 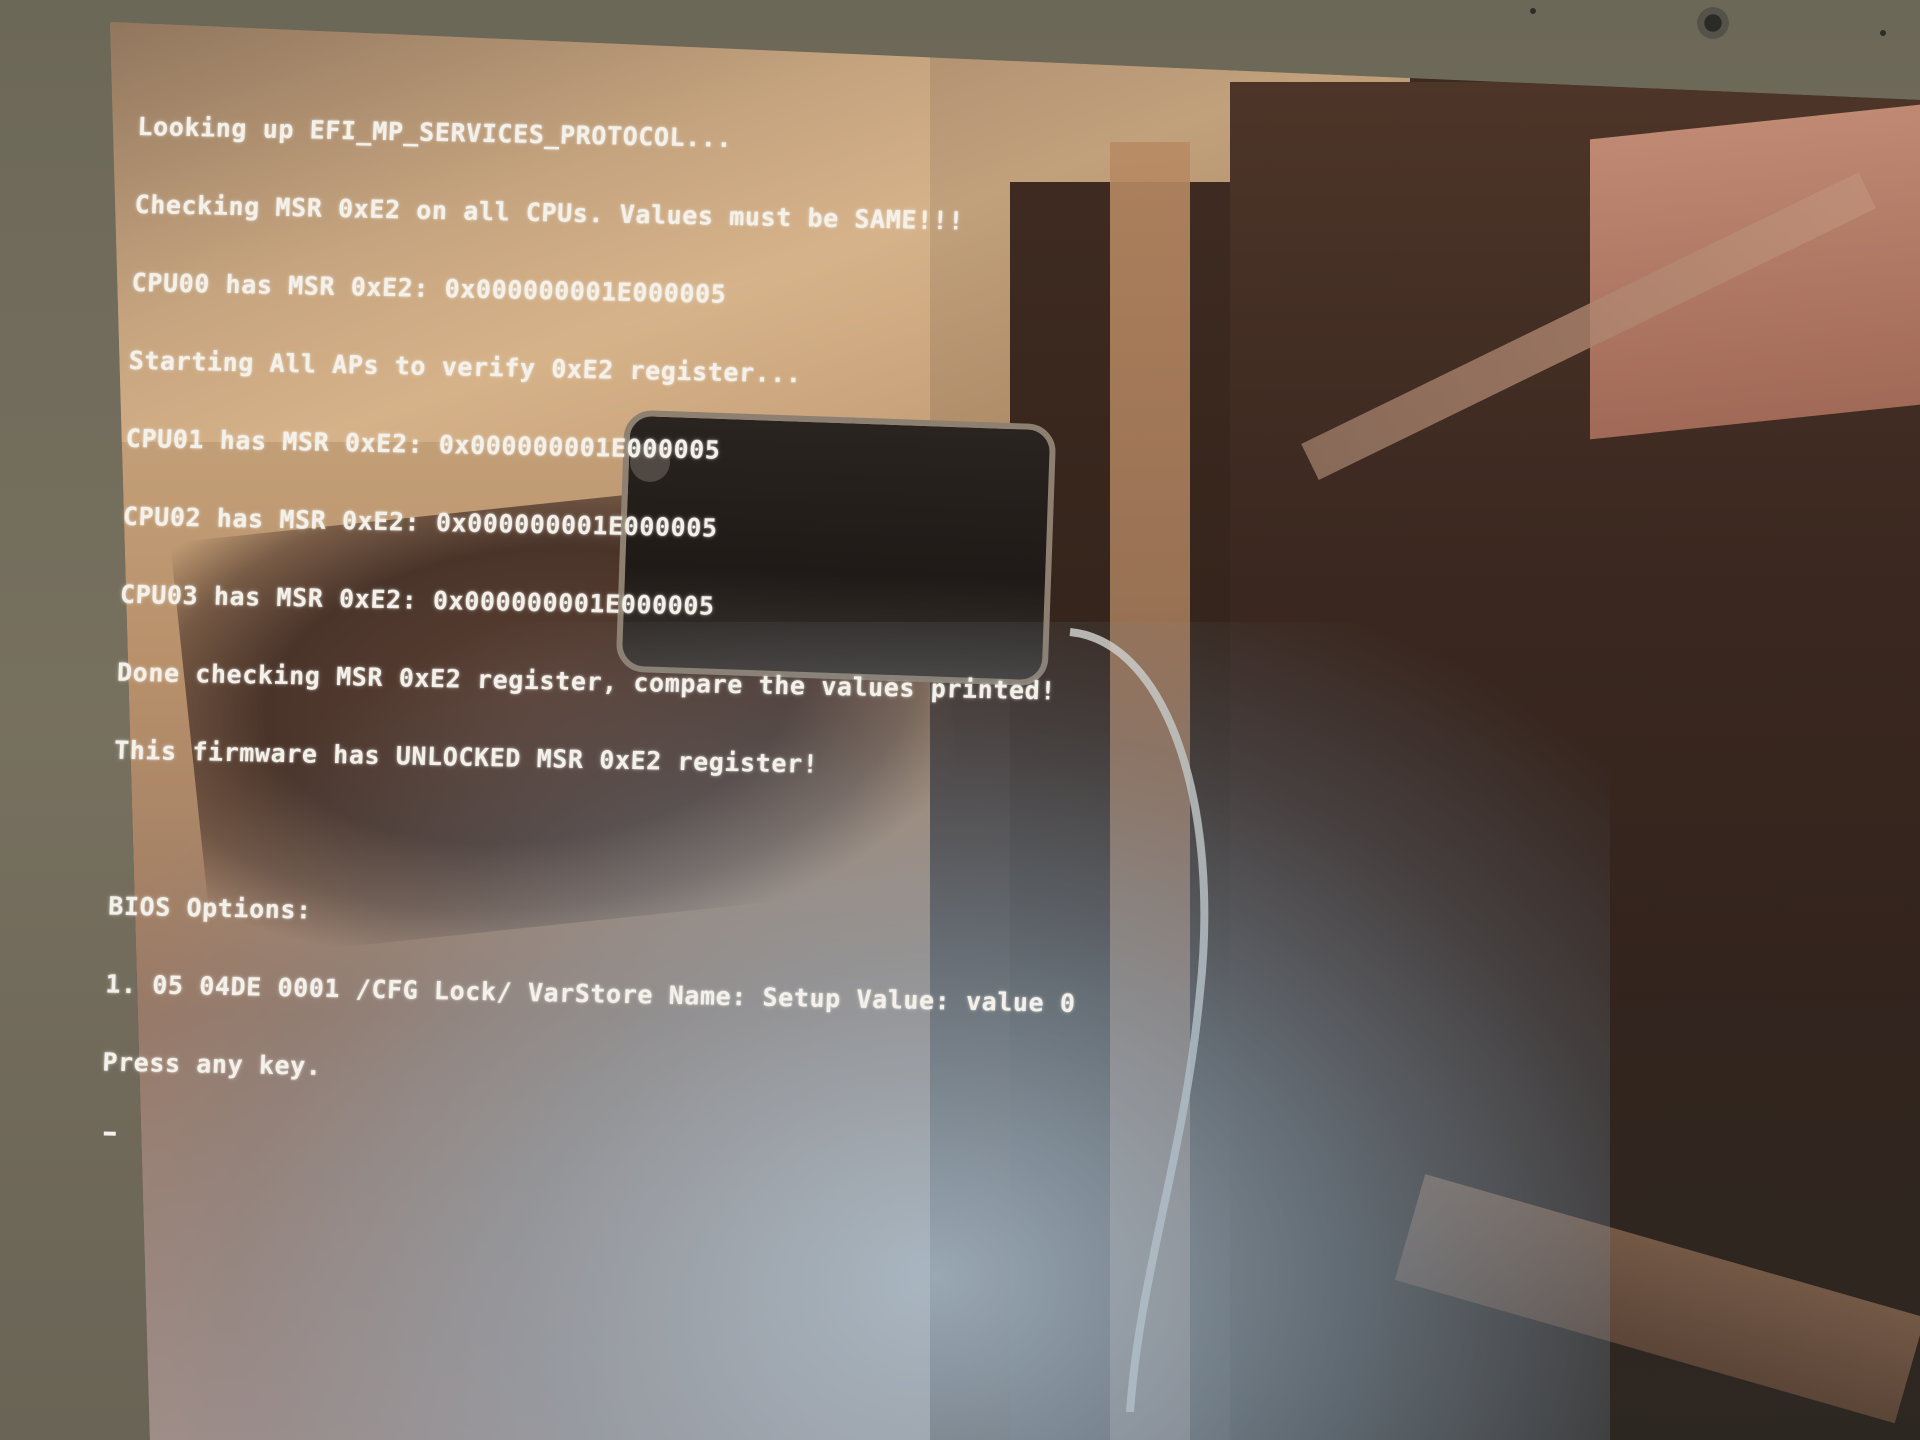 What do you see at coordinates (429, 288) in the screenshot?
I see `terminal-line: CPU00 has MSR 0xE2: 0x000000001E000005` at bounding box center [429, 288].